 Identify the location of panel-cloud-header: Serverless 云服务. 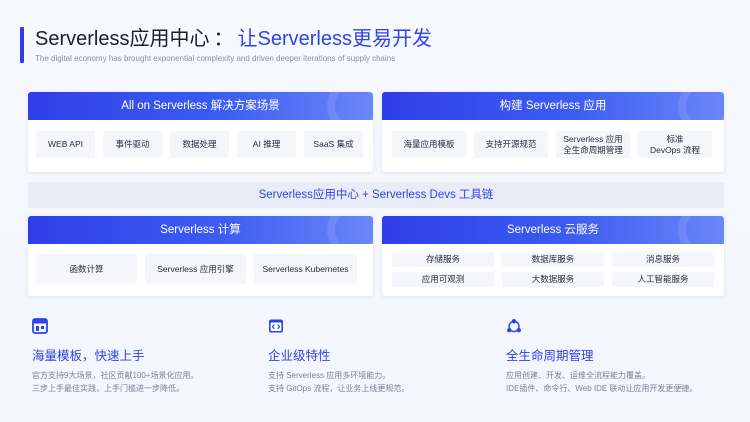
(553, 230).